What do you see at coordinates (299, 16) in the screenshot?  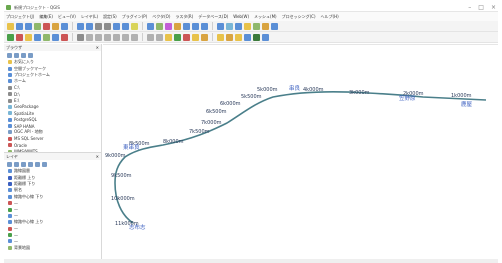 I see `menu-item: プロセッシング(C)` at bounding box center [299, 16].